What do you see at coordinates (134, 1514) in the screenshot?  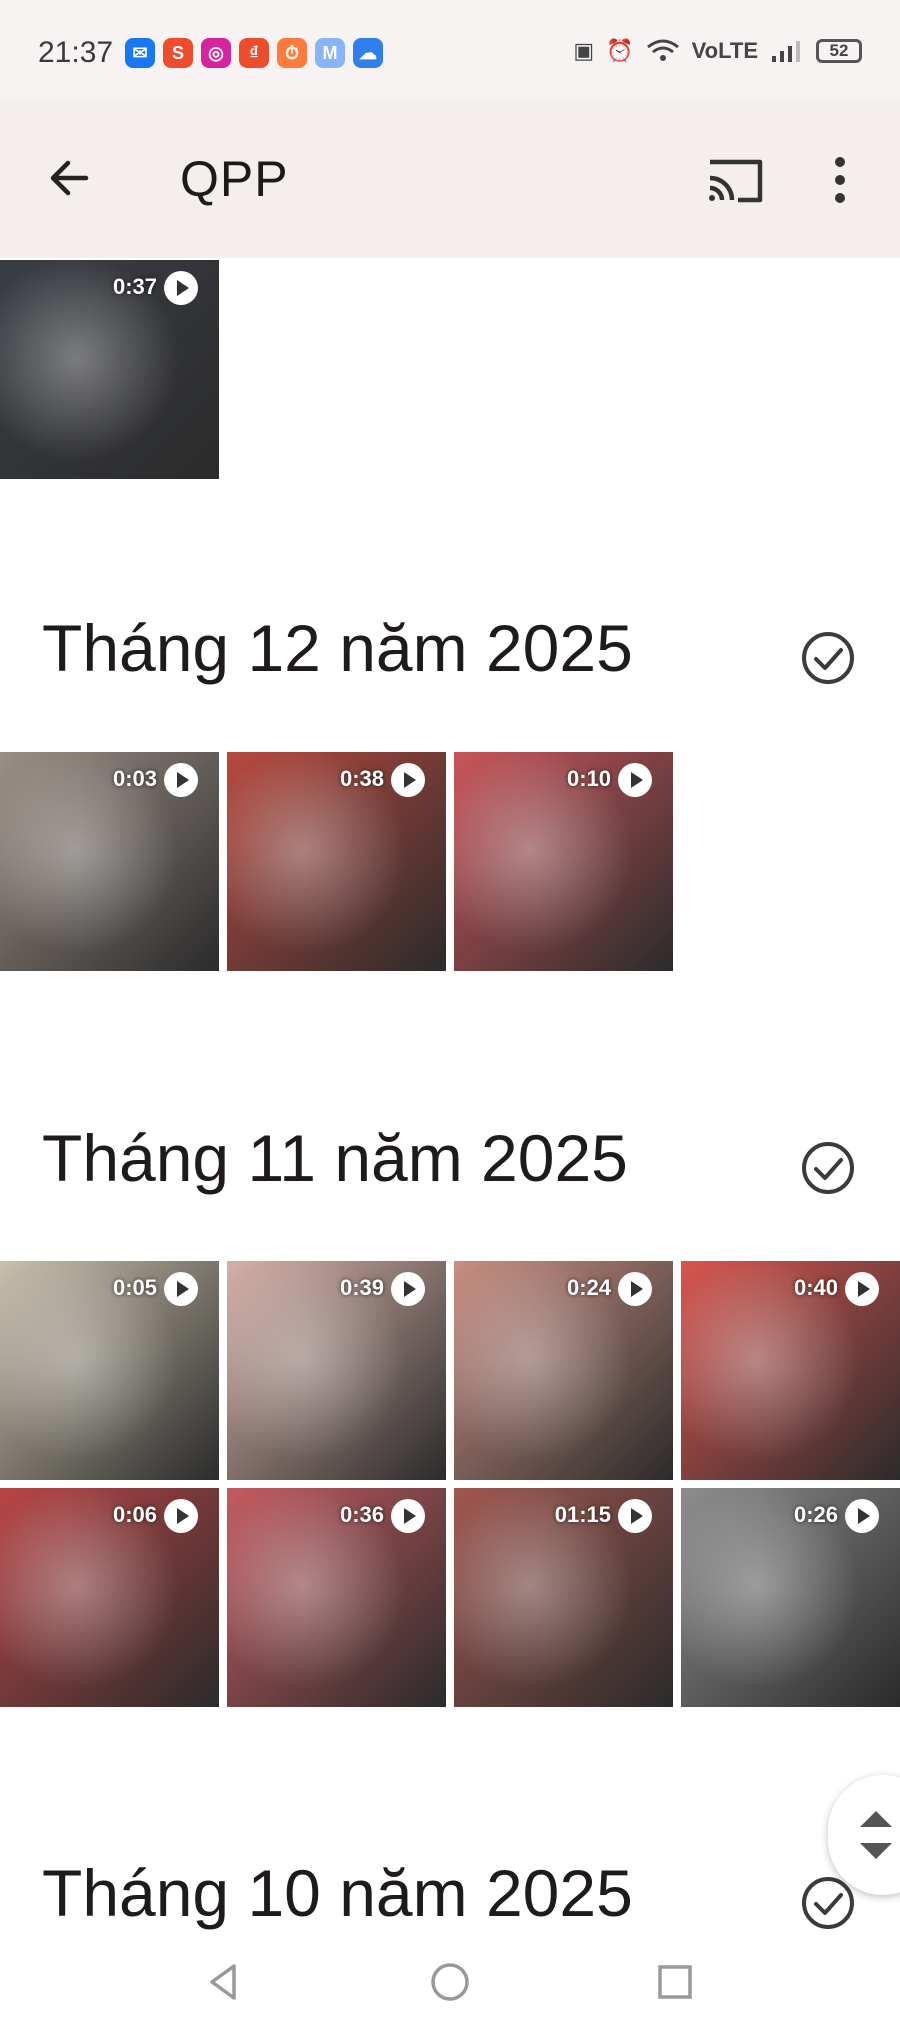 I see `video-duration: 0:06` at bounding box center [134, 1514].